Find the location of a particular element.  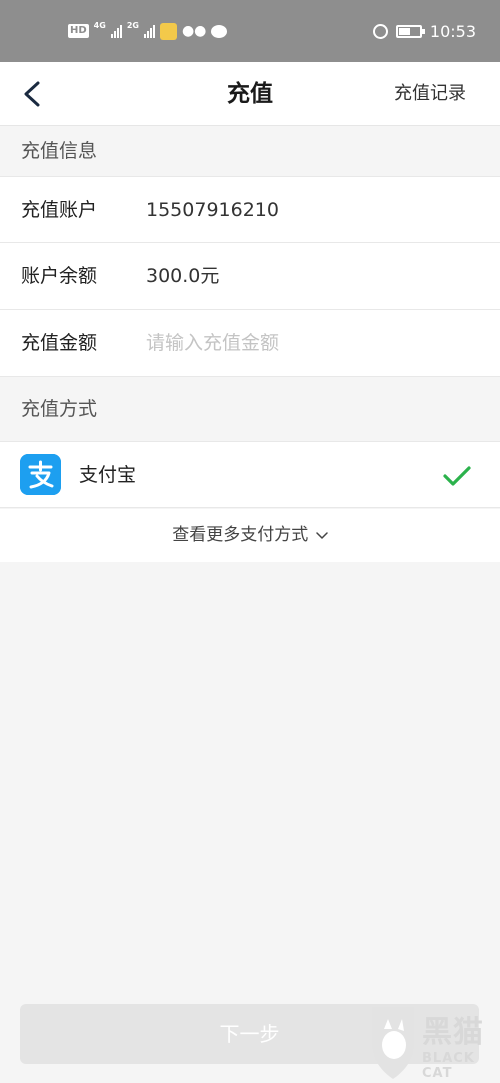

amount-row: 充值金额 is located at coordinates (250, 343).